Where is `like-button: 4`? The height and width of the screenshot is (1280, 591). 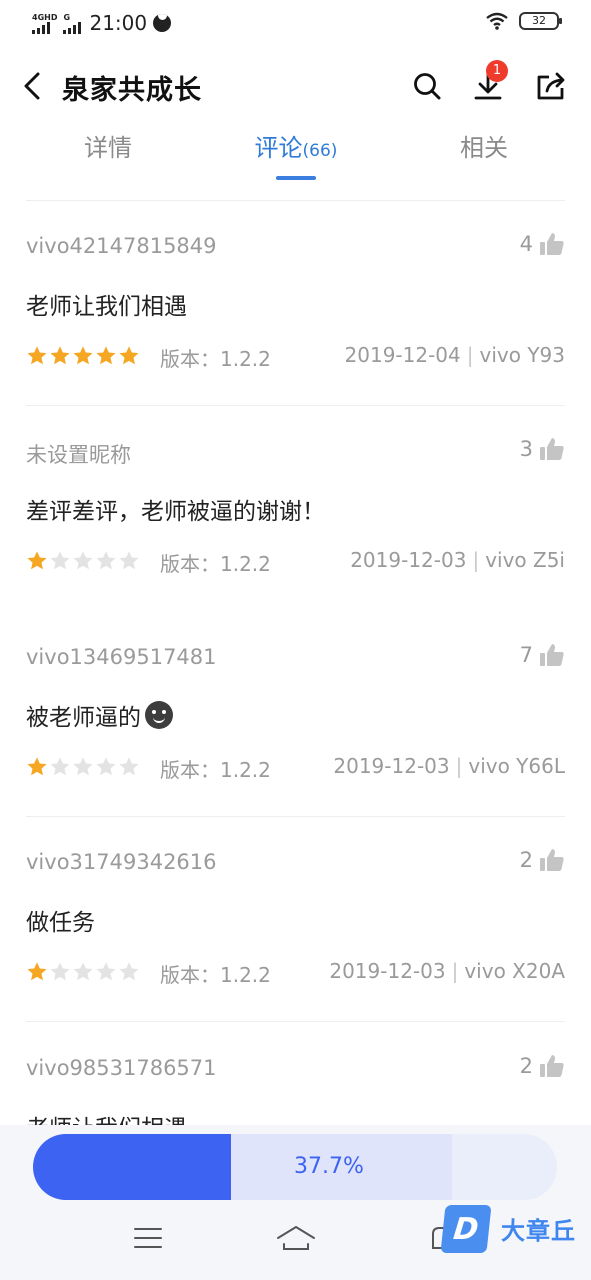
like-button: 4 is located at coordinates (542, 244).